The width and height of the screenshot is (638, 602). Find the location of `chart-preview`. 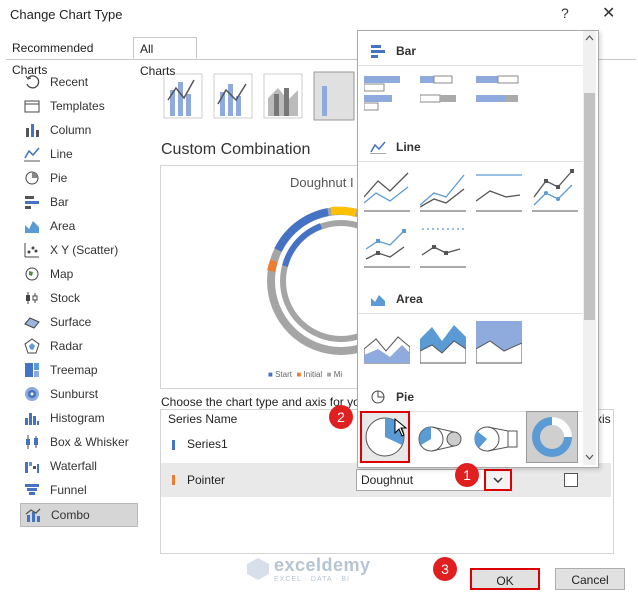

chart-preview is located at coordinates (287, 277).